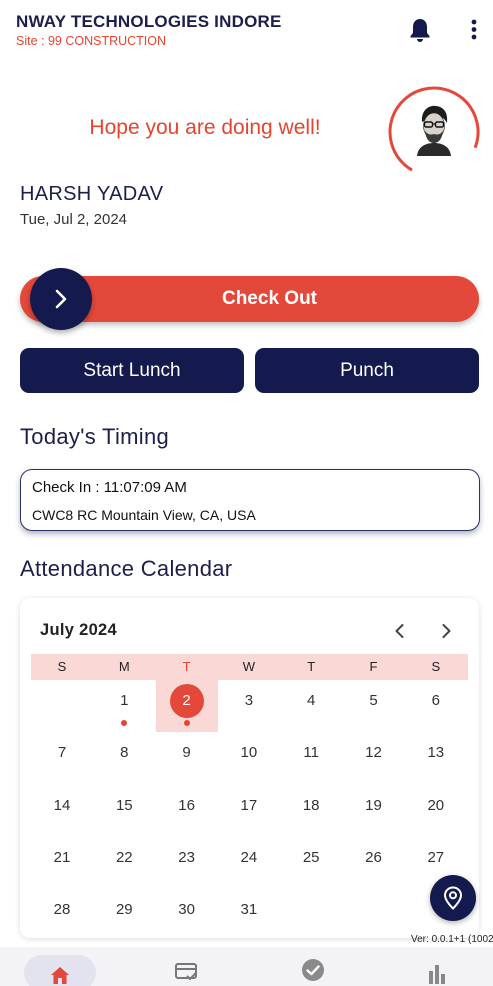 This screenshot has width=493, height=986. I want to click on calendar-day: 13, so click(436, 758).